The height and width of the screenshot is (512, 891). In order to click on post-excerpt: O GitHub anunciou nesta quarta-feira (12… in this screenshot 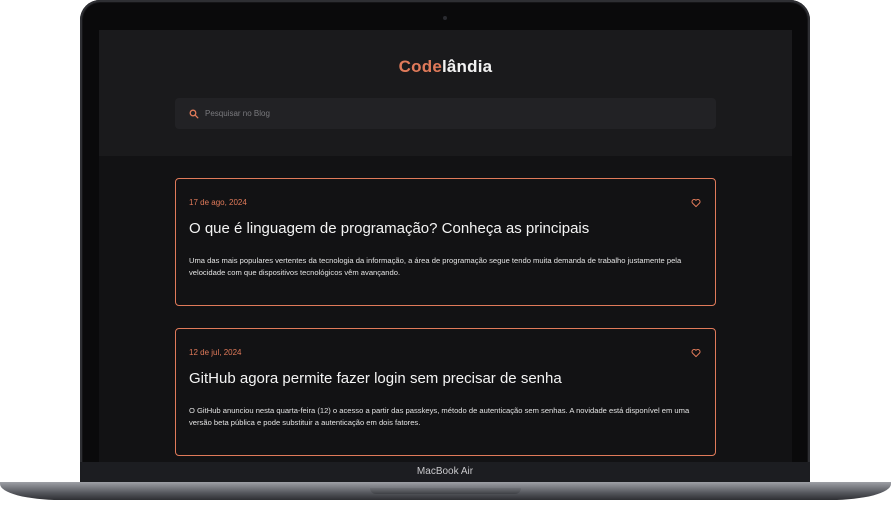, I will do `click(439, 416)`.